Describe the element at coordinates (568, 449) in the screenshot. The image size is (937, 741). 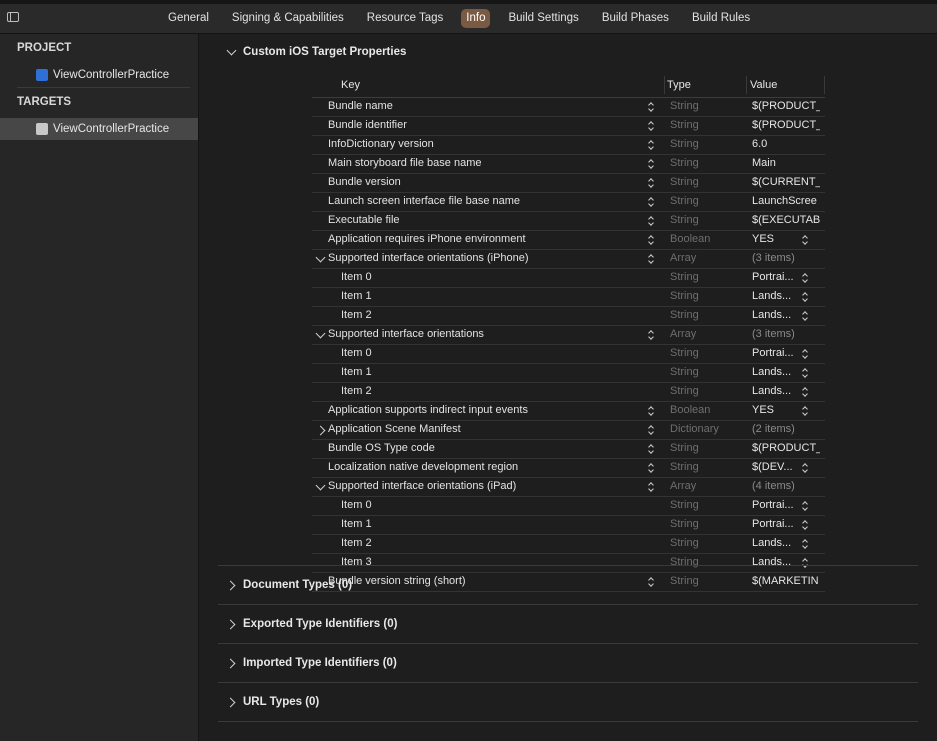
I see `plist-row: Bundle OS Type code String $(PRODUCT_` at that location.